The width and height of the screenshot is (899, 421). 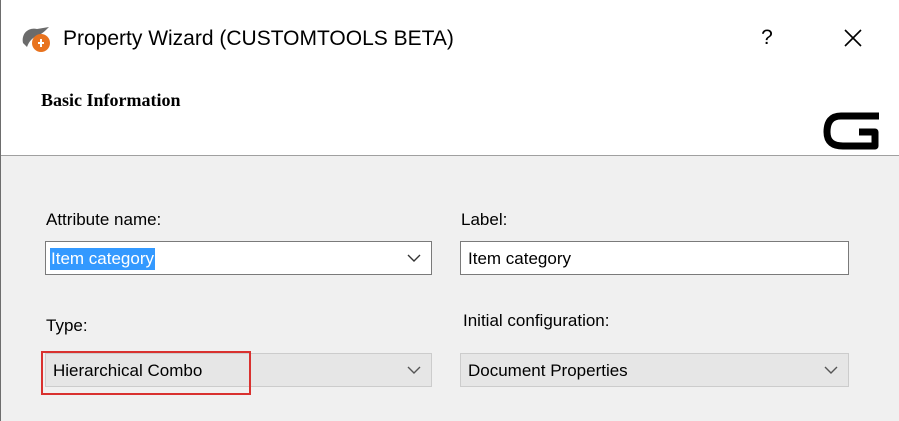 What do you see at coordinates (536, 320) in the screenshot?
I see `initial-configuration-label: Initial configuration:` at bounding box center [536, 320].